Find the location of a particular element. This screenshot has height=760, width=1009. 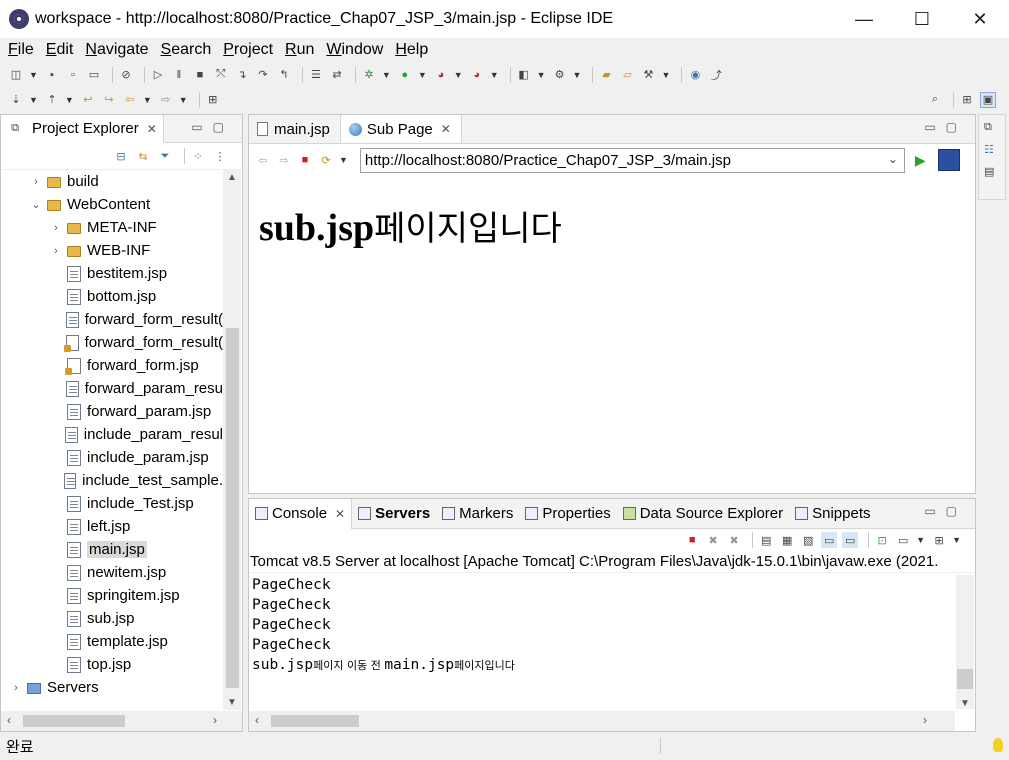

tree-item: forward_param_resu is located at coordinates (112, 388).